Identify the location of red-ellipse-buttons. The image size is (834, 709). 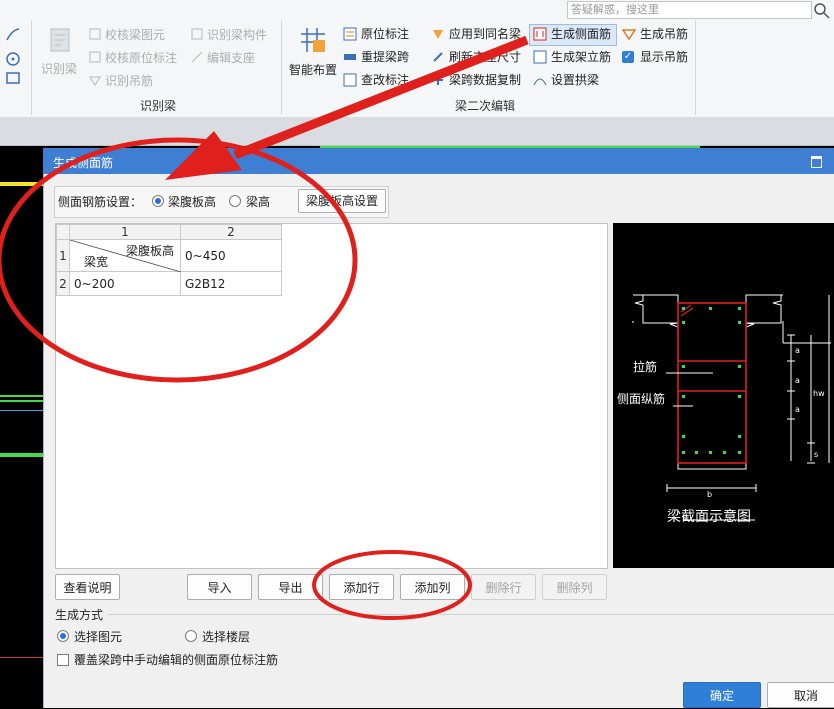
(392, 585).